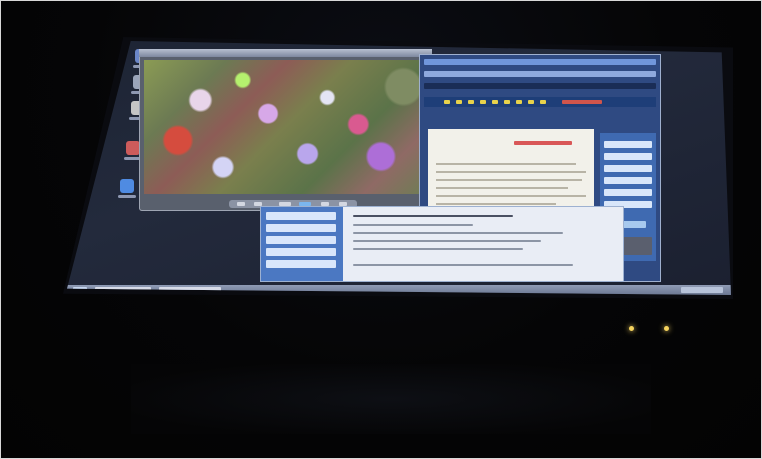 The width and height of the screenshot is (762, 459). Describe the element at coordinates (391, 399) in the screenshot. I see `laptop-keyboard` at that location.